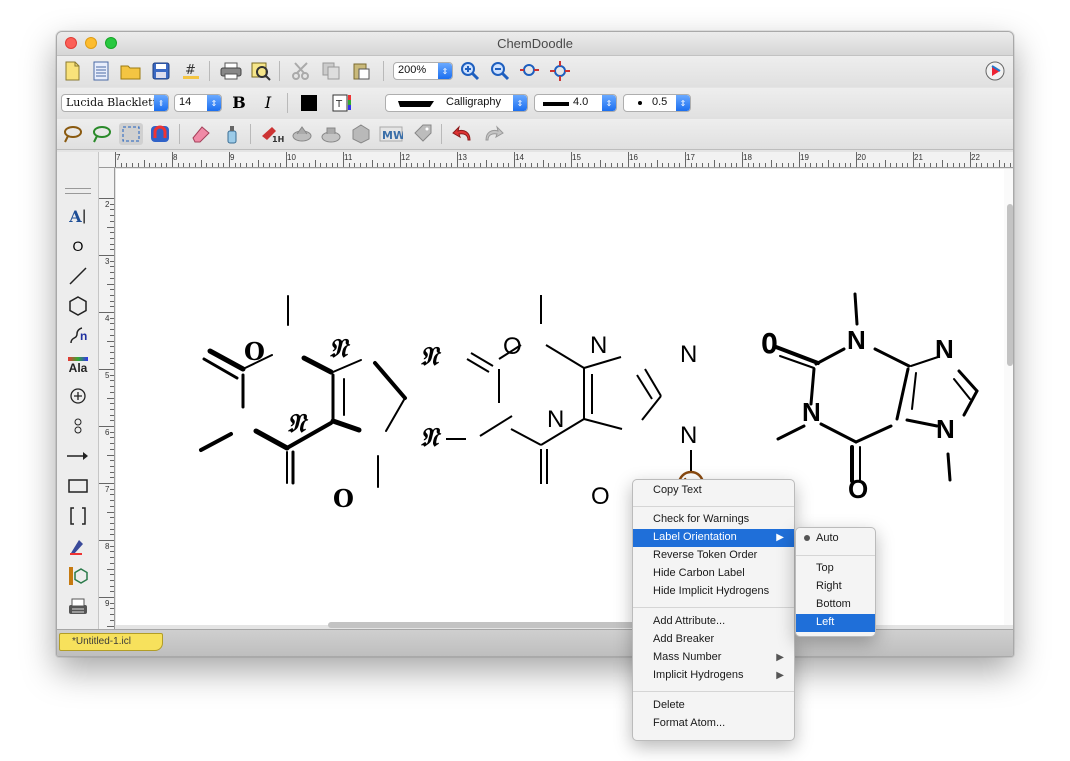 This screenshot has height=761, width=1070. What do you see at coordinates (131, 134) in the screenshot?
I see `marquee-select-icon` at bounding box center [131, 134].